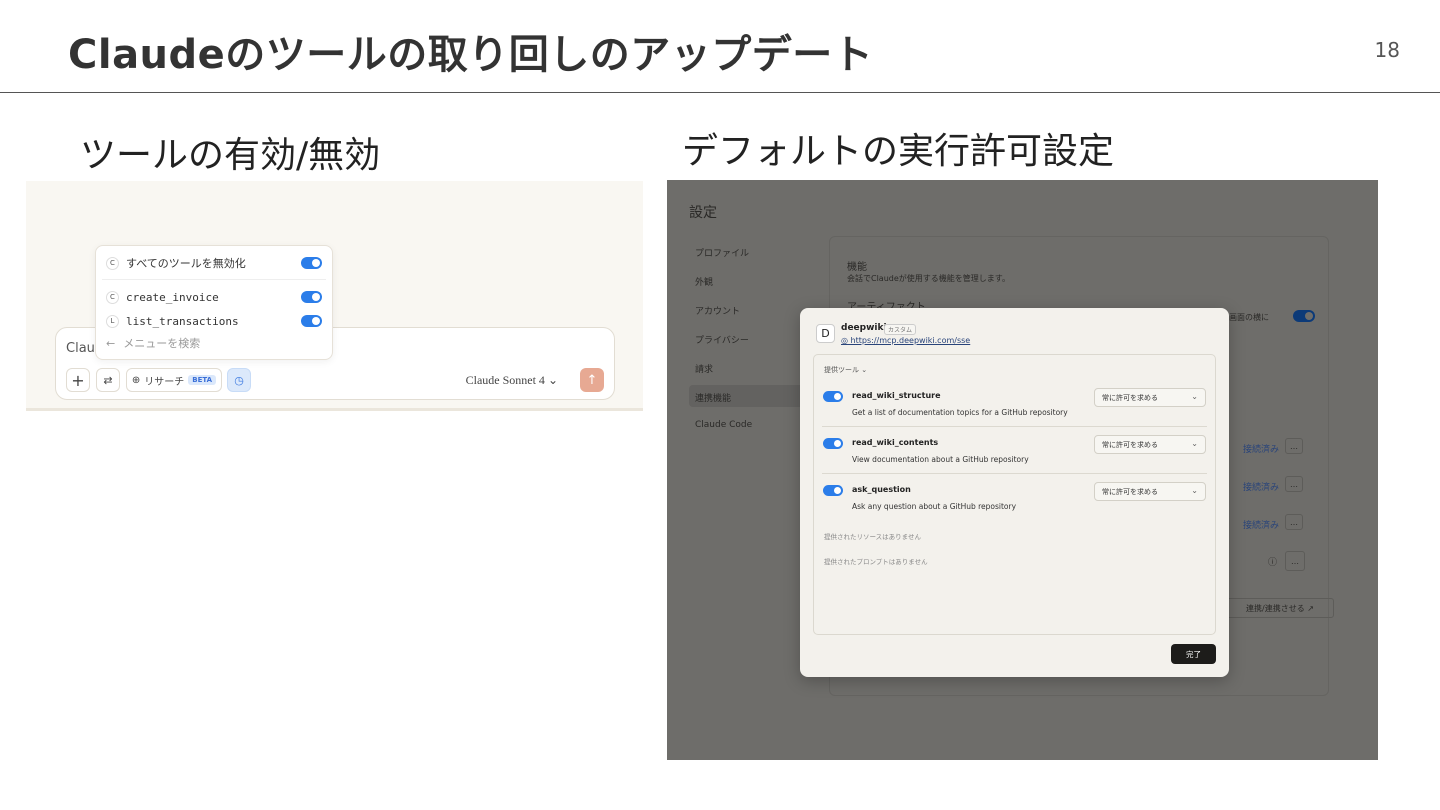 The height and width of the screenshot is (810, 1440). What do you see at coordinates (704, 281) in the screenshot?
I see `nav-item-appearance: 外観` at bounding box center [704, 281].